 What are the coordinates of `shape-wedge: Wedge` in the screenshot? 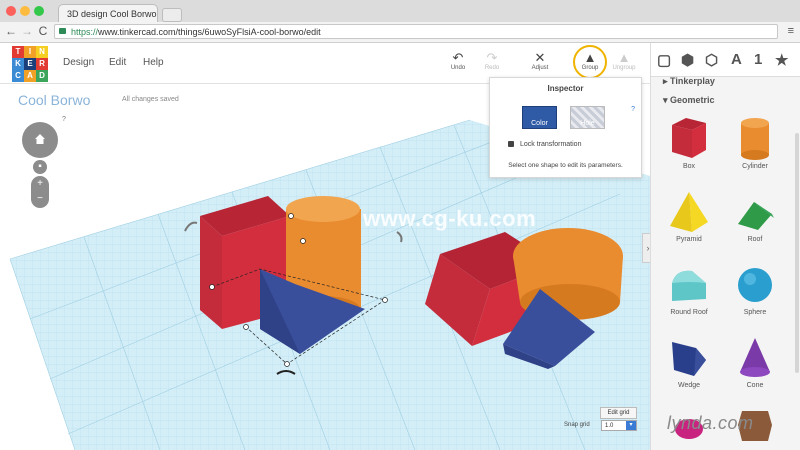 It's located at (689, 361).